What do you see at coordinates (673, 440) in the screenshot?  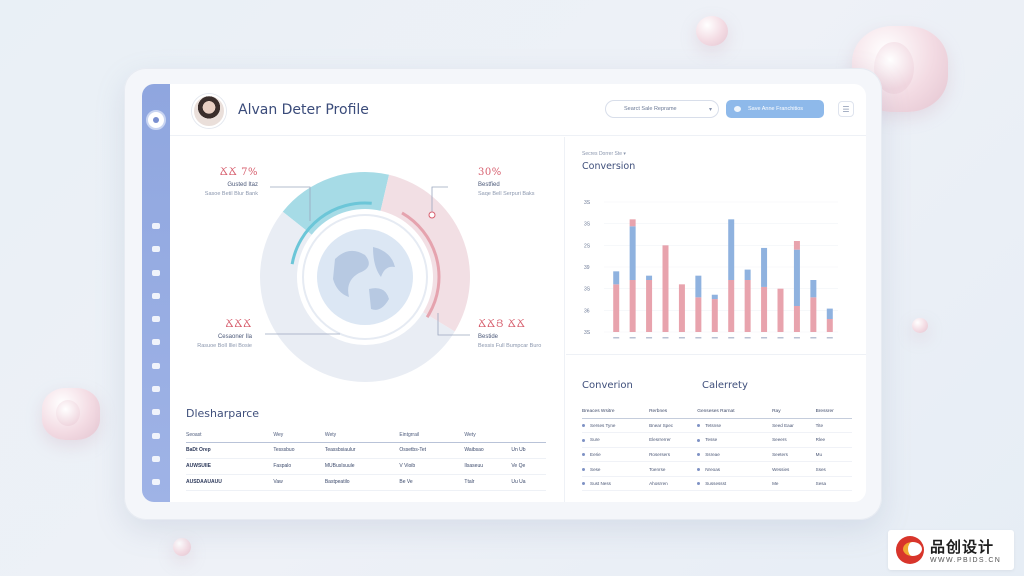 I see `table-cell: Elesrrerrer` at bounding box center [673, 440].